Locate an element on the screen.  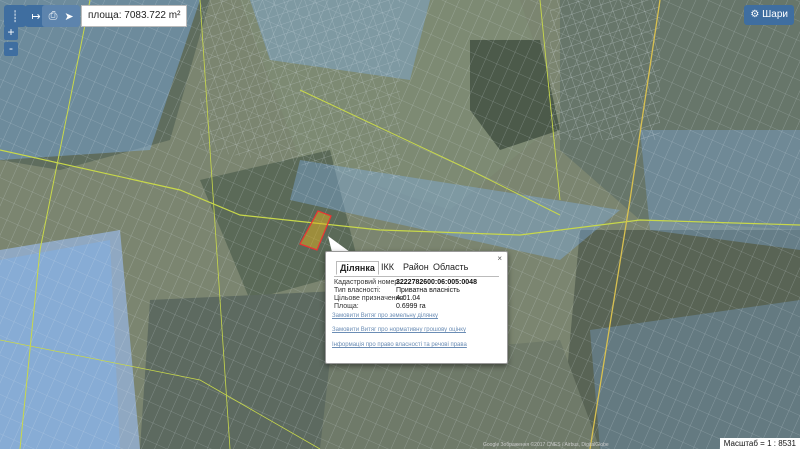
layers-label: Шари is located at coordinates (775, 14).